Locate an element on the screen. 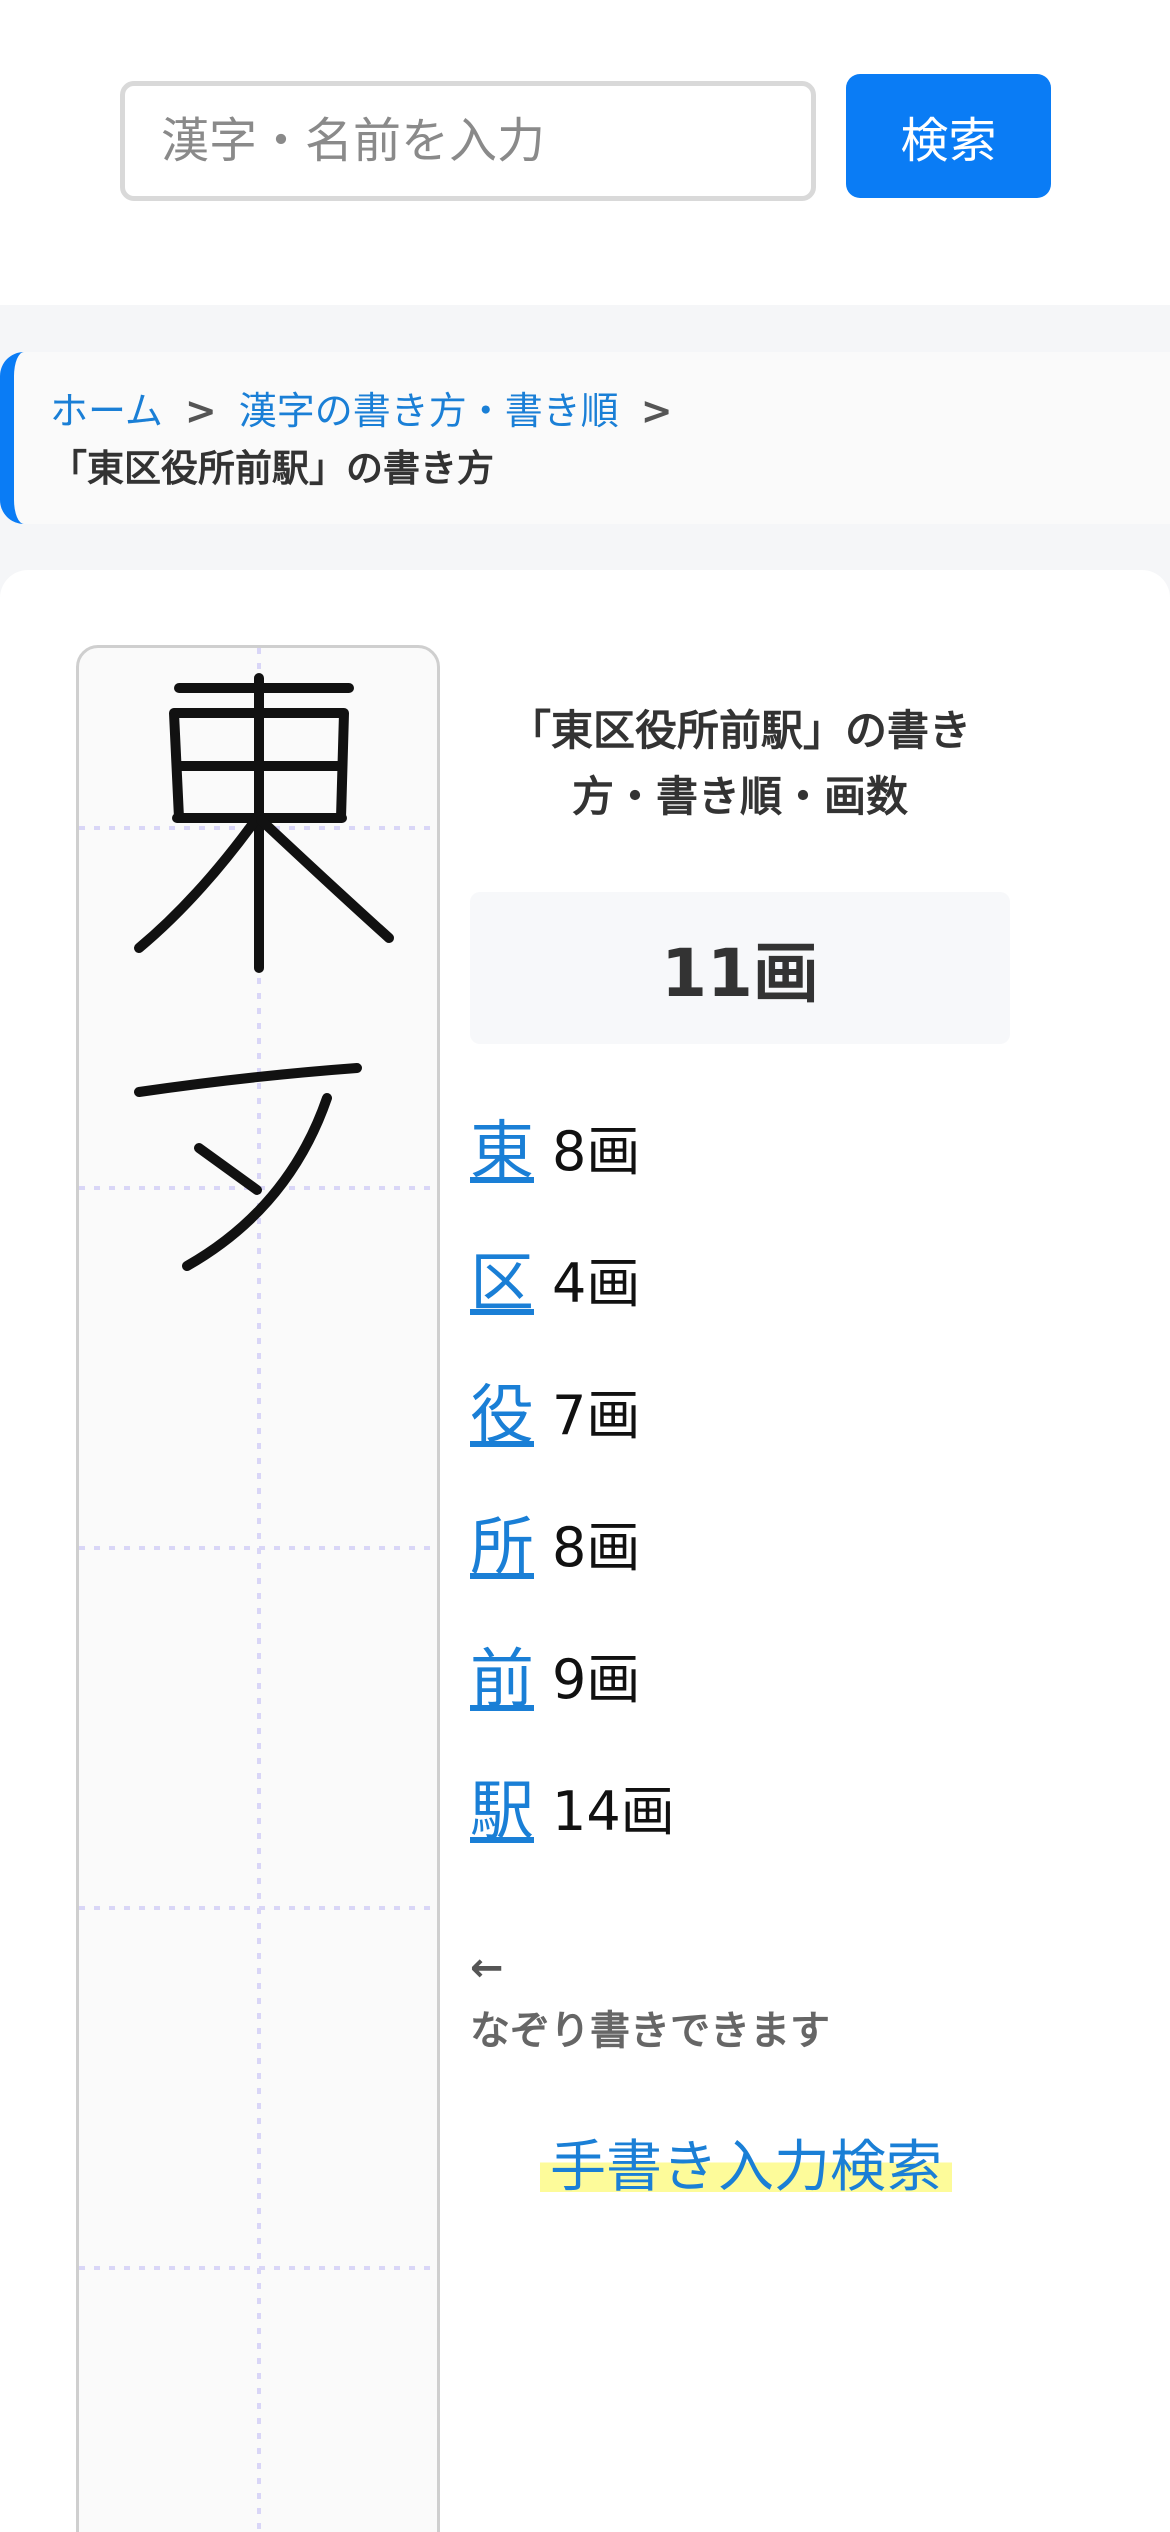  character-stroke-list: 東 8画 区 4画 役 7画 所 8画 前 9画 駅 14画 is located at coordinates (750, 1476).